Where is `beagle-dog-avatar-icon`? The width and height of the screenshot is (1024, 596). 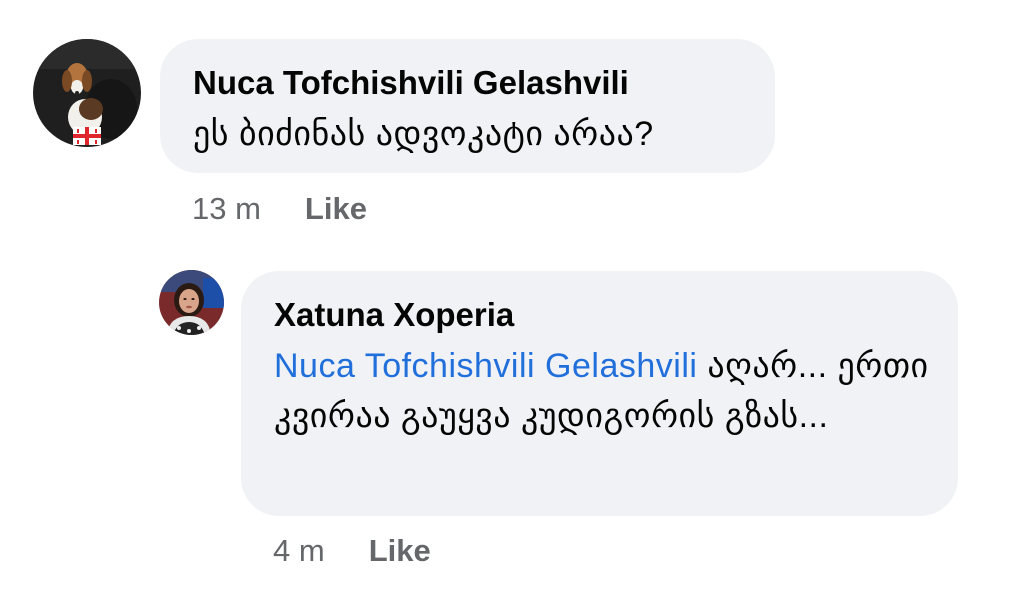 beagle-dog-avatar-icon is located at coordinates (87, 93).